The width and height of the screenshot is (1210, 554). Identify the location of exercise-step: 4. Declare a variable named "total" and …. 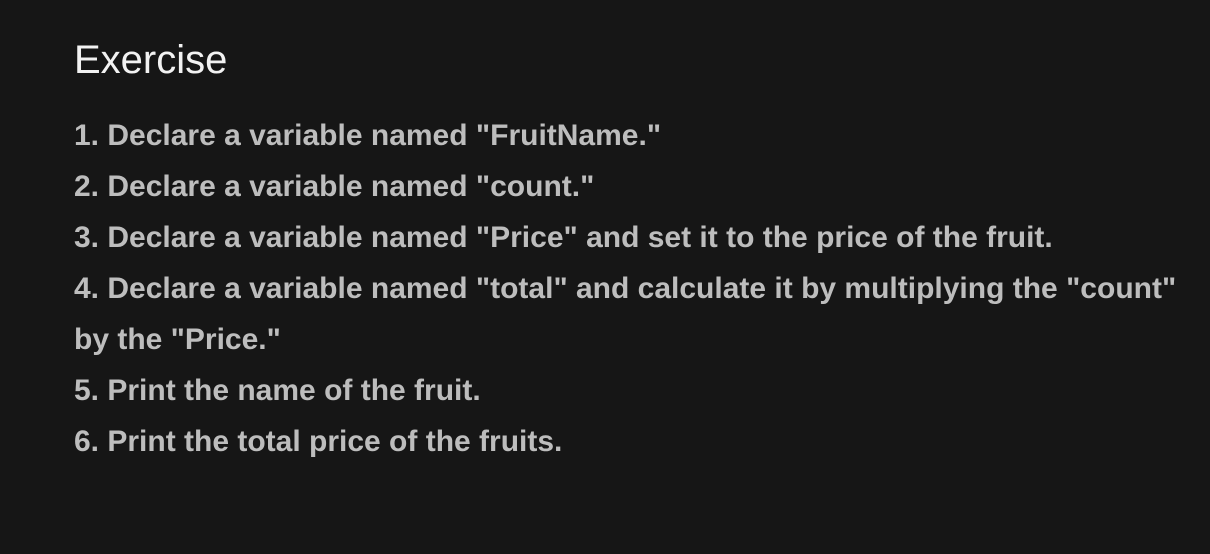
(625, 314).